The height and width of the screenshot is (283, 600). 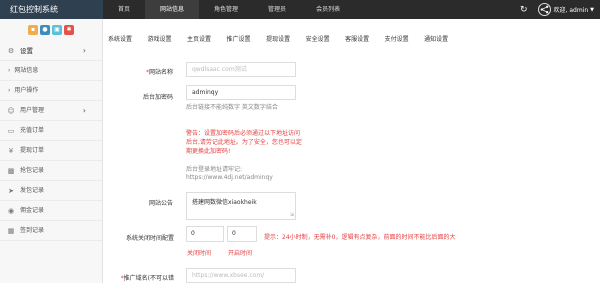 What do you see at coordinates (147, 278) in the screenshot?
I see `promo-domain-label: *推广域名(不可以错` at bounding box center [147, 278].